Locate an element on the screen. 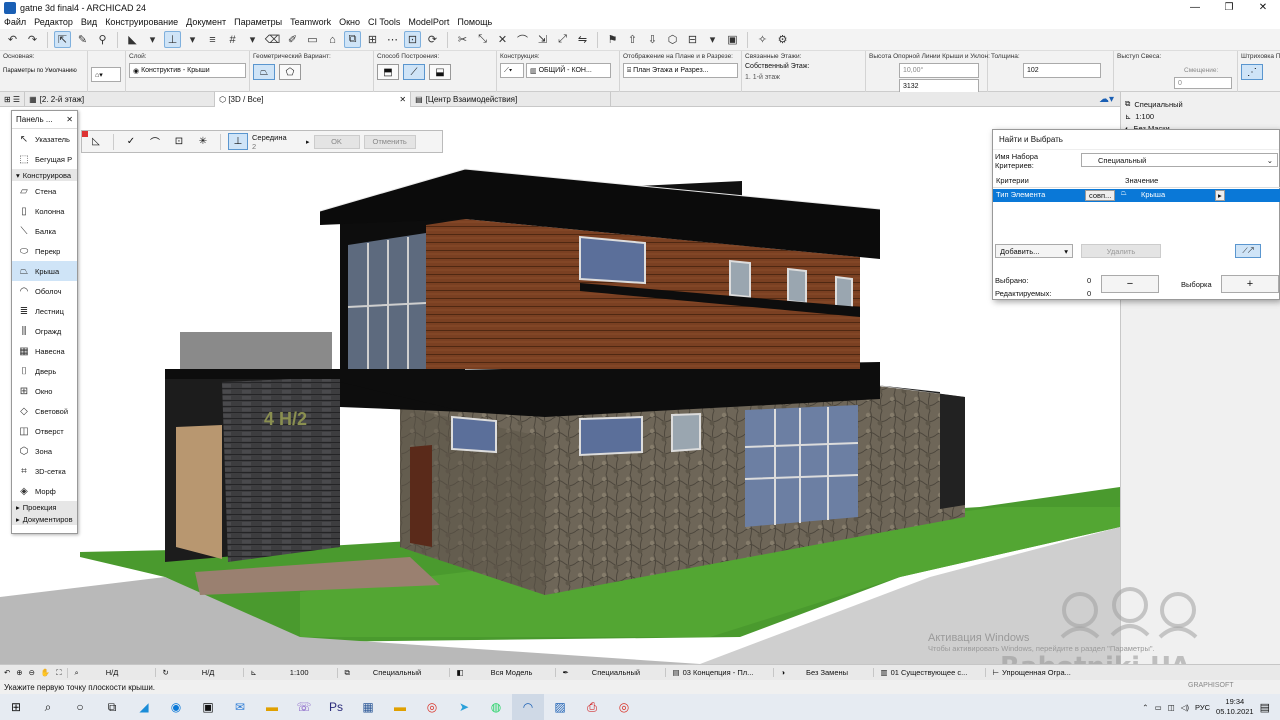 The height and width of the screenshot is (720, 1280). scale-item: ⊾ 1:100 is located at coordinates (1200, 116).